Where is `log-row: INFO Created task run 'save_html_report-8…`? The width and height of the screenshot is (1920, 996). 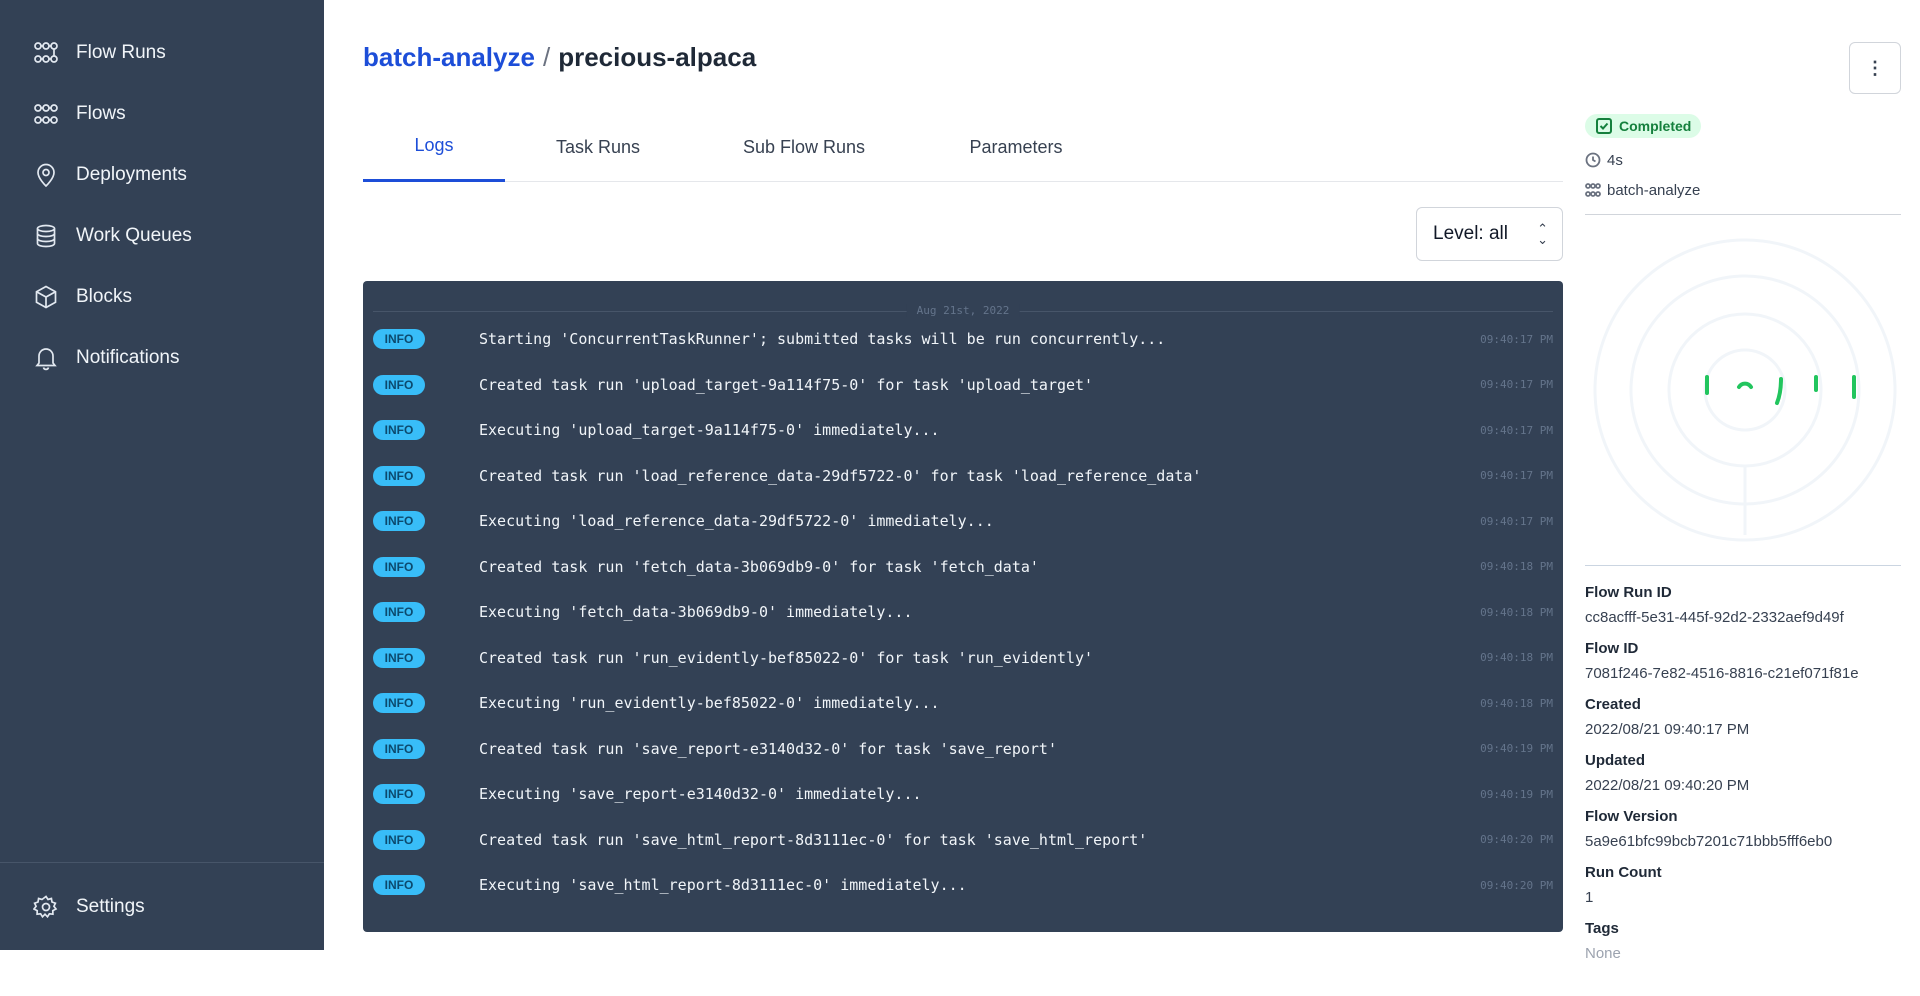 log-row: INFO Created task run 'save_html_report-8… is located at coordinates (963, 840).